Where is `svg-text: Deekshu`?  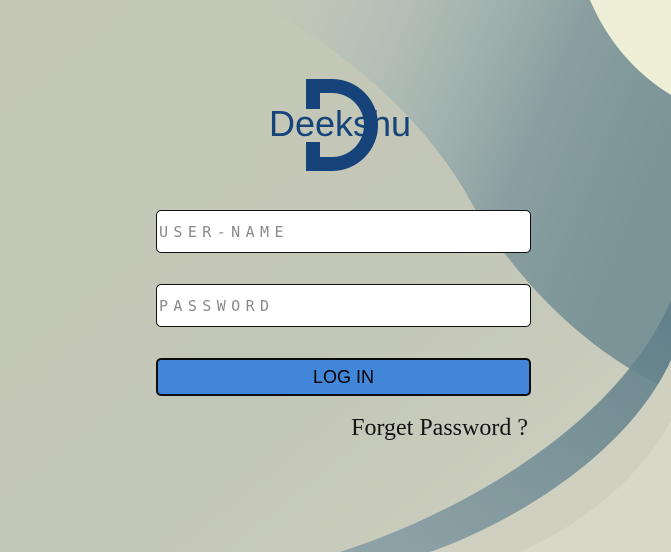
svg-text: Deekshu is located at coordinates (340, 123).